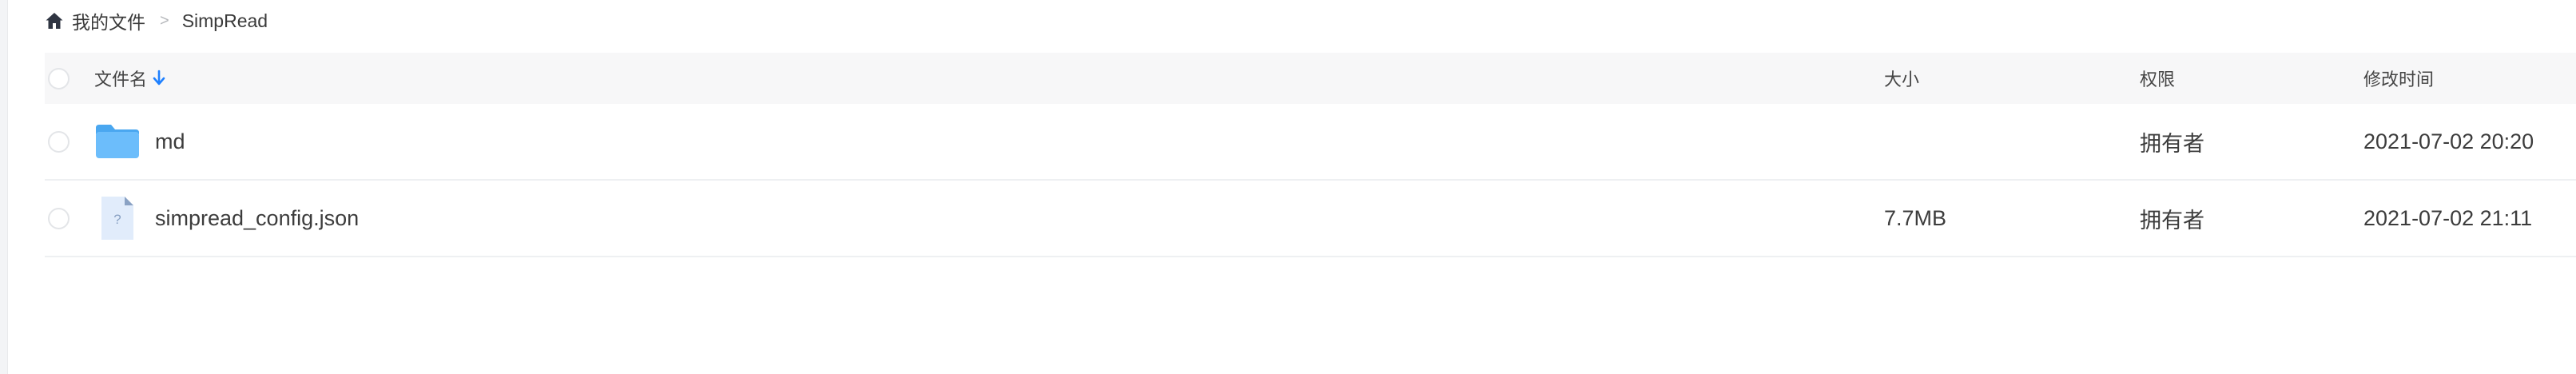 Image resolution: width=2576 pixels, height=374 pixels. What do you see at coordinates (2157, 78) in the screenshot?
I see `column-header-permission: 权限` at bounding box center [2157, 78].